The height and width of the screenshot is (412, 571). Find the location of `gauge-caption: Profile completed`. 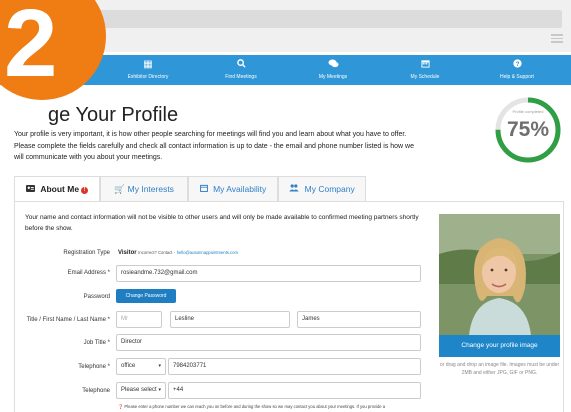

gauge-caption: Profile completed is located at coordinates (528, 111).